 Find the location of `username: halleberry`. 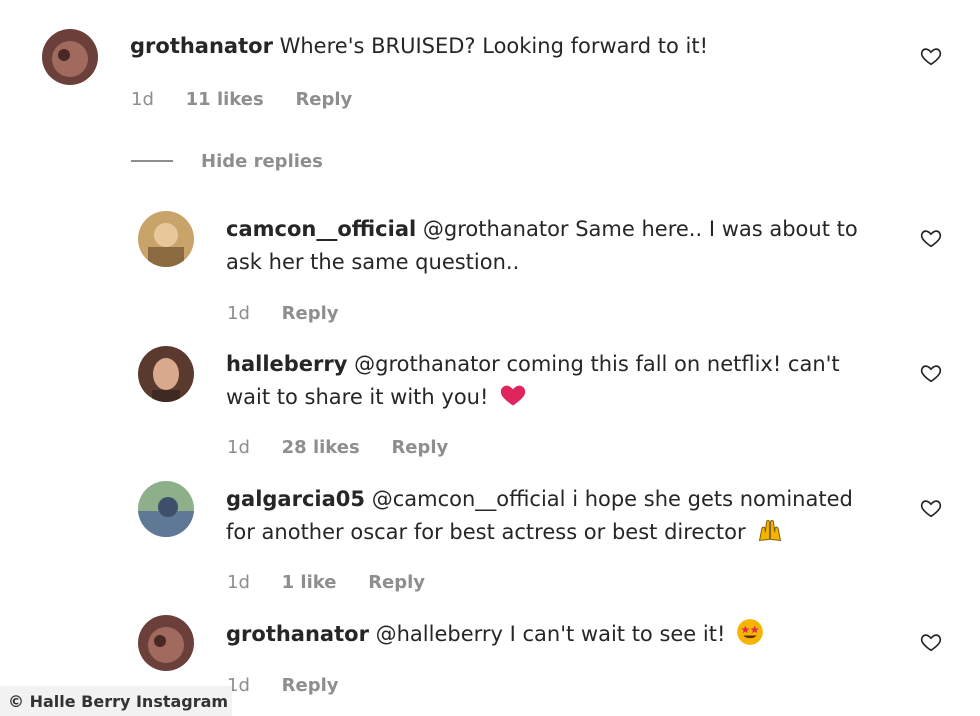

username: halleberry is located at coordinates (286, 364).